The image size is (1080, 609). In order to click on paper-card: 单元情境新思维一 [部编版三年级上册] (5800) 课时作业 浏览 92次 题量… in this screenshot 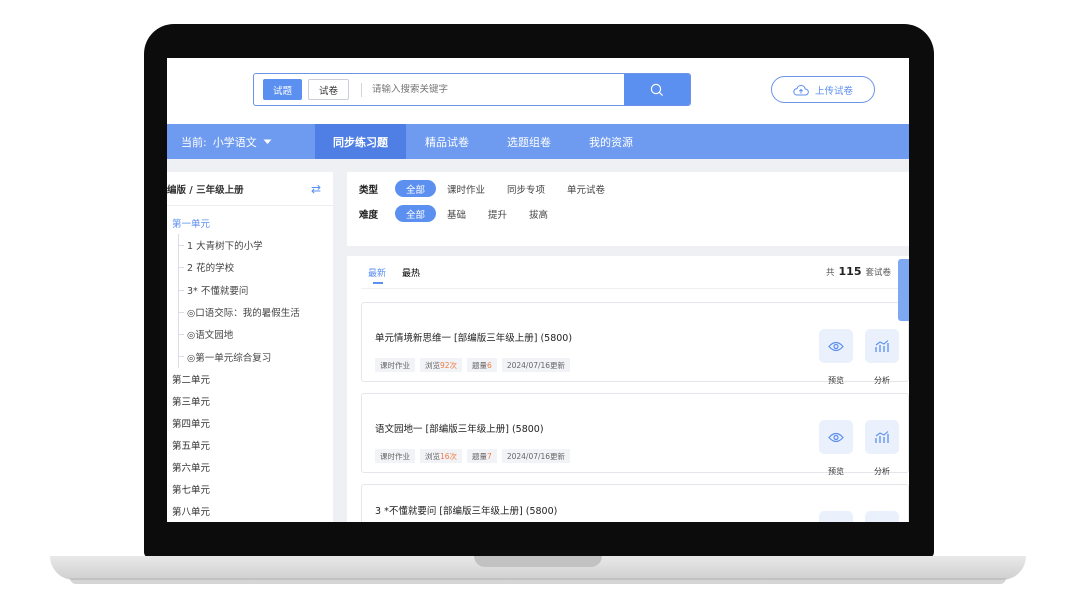, I will do `click(635, 343)`.